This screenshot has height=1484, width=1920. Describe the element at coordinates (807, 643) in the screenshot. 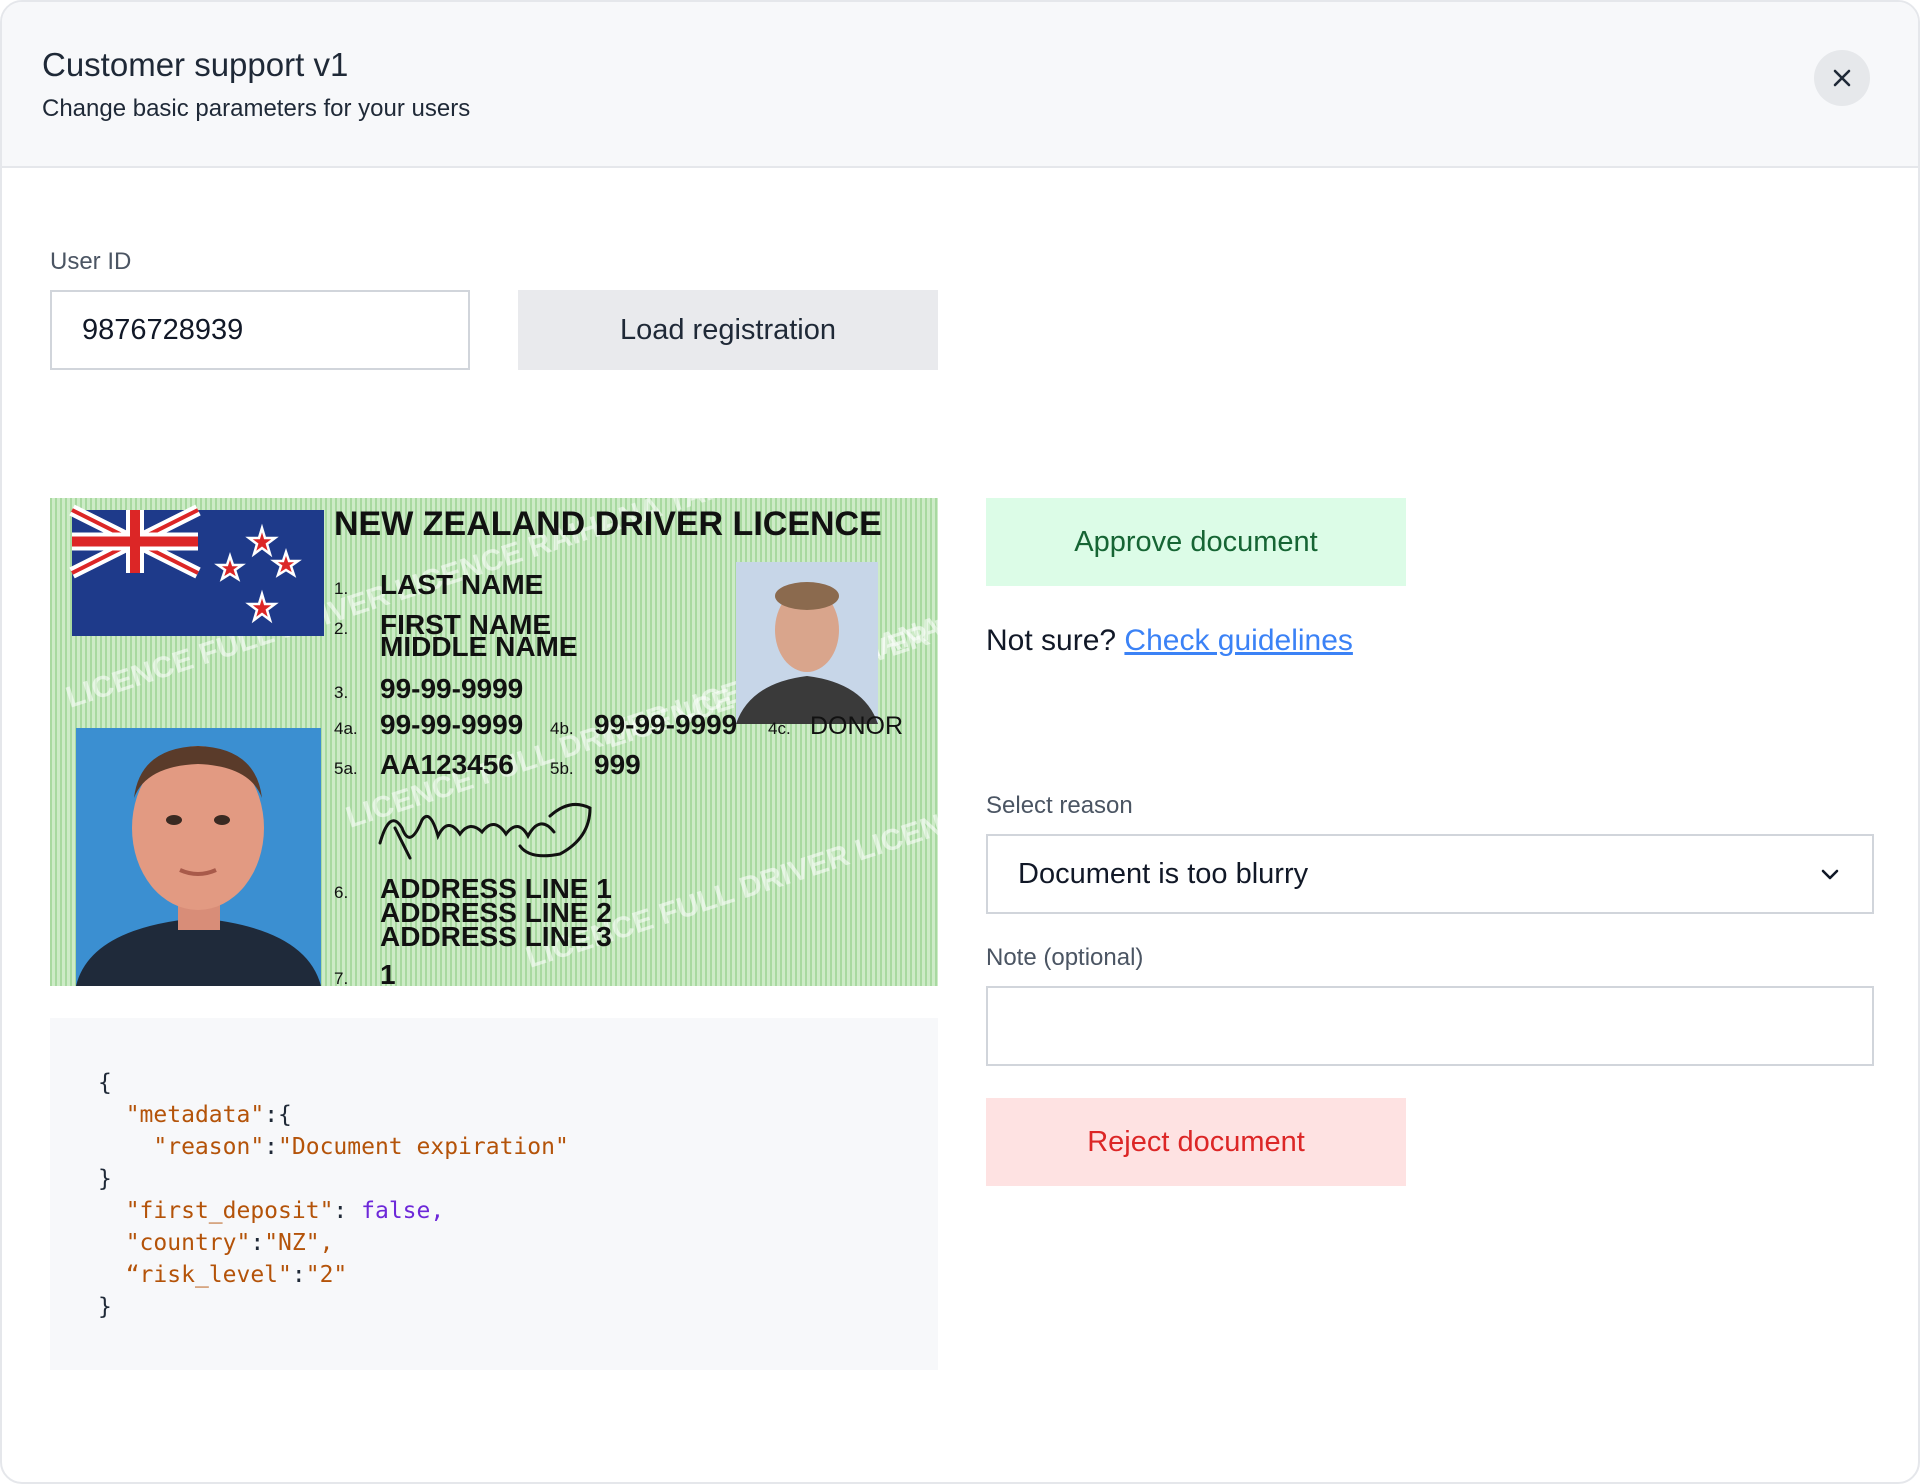

I see `license-small-photo` at that location.